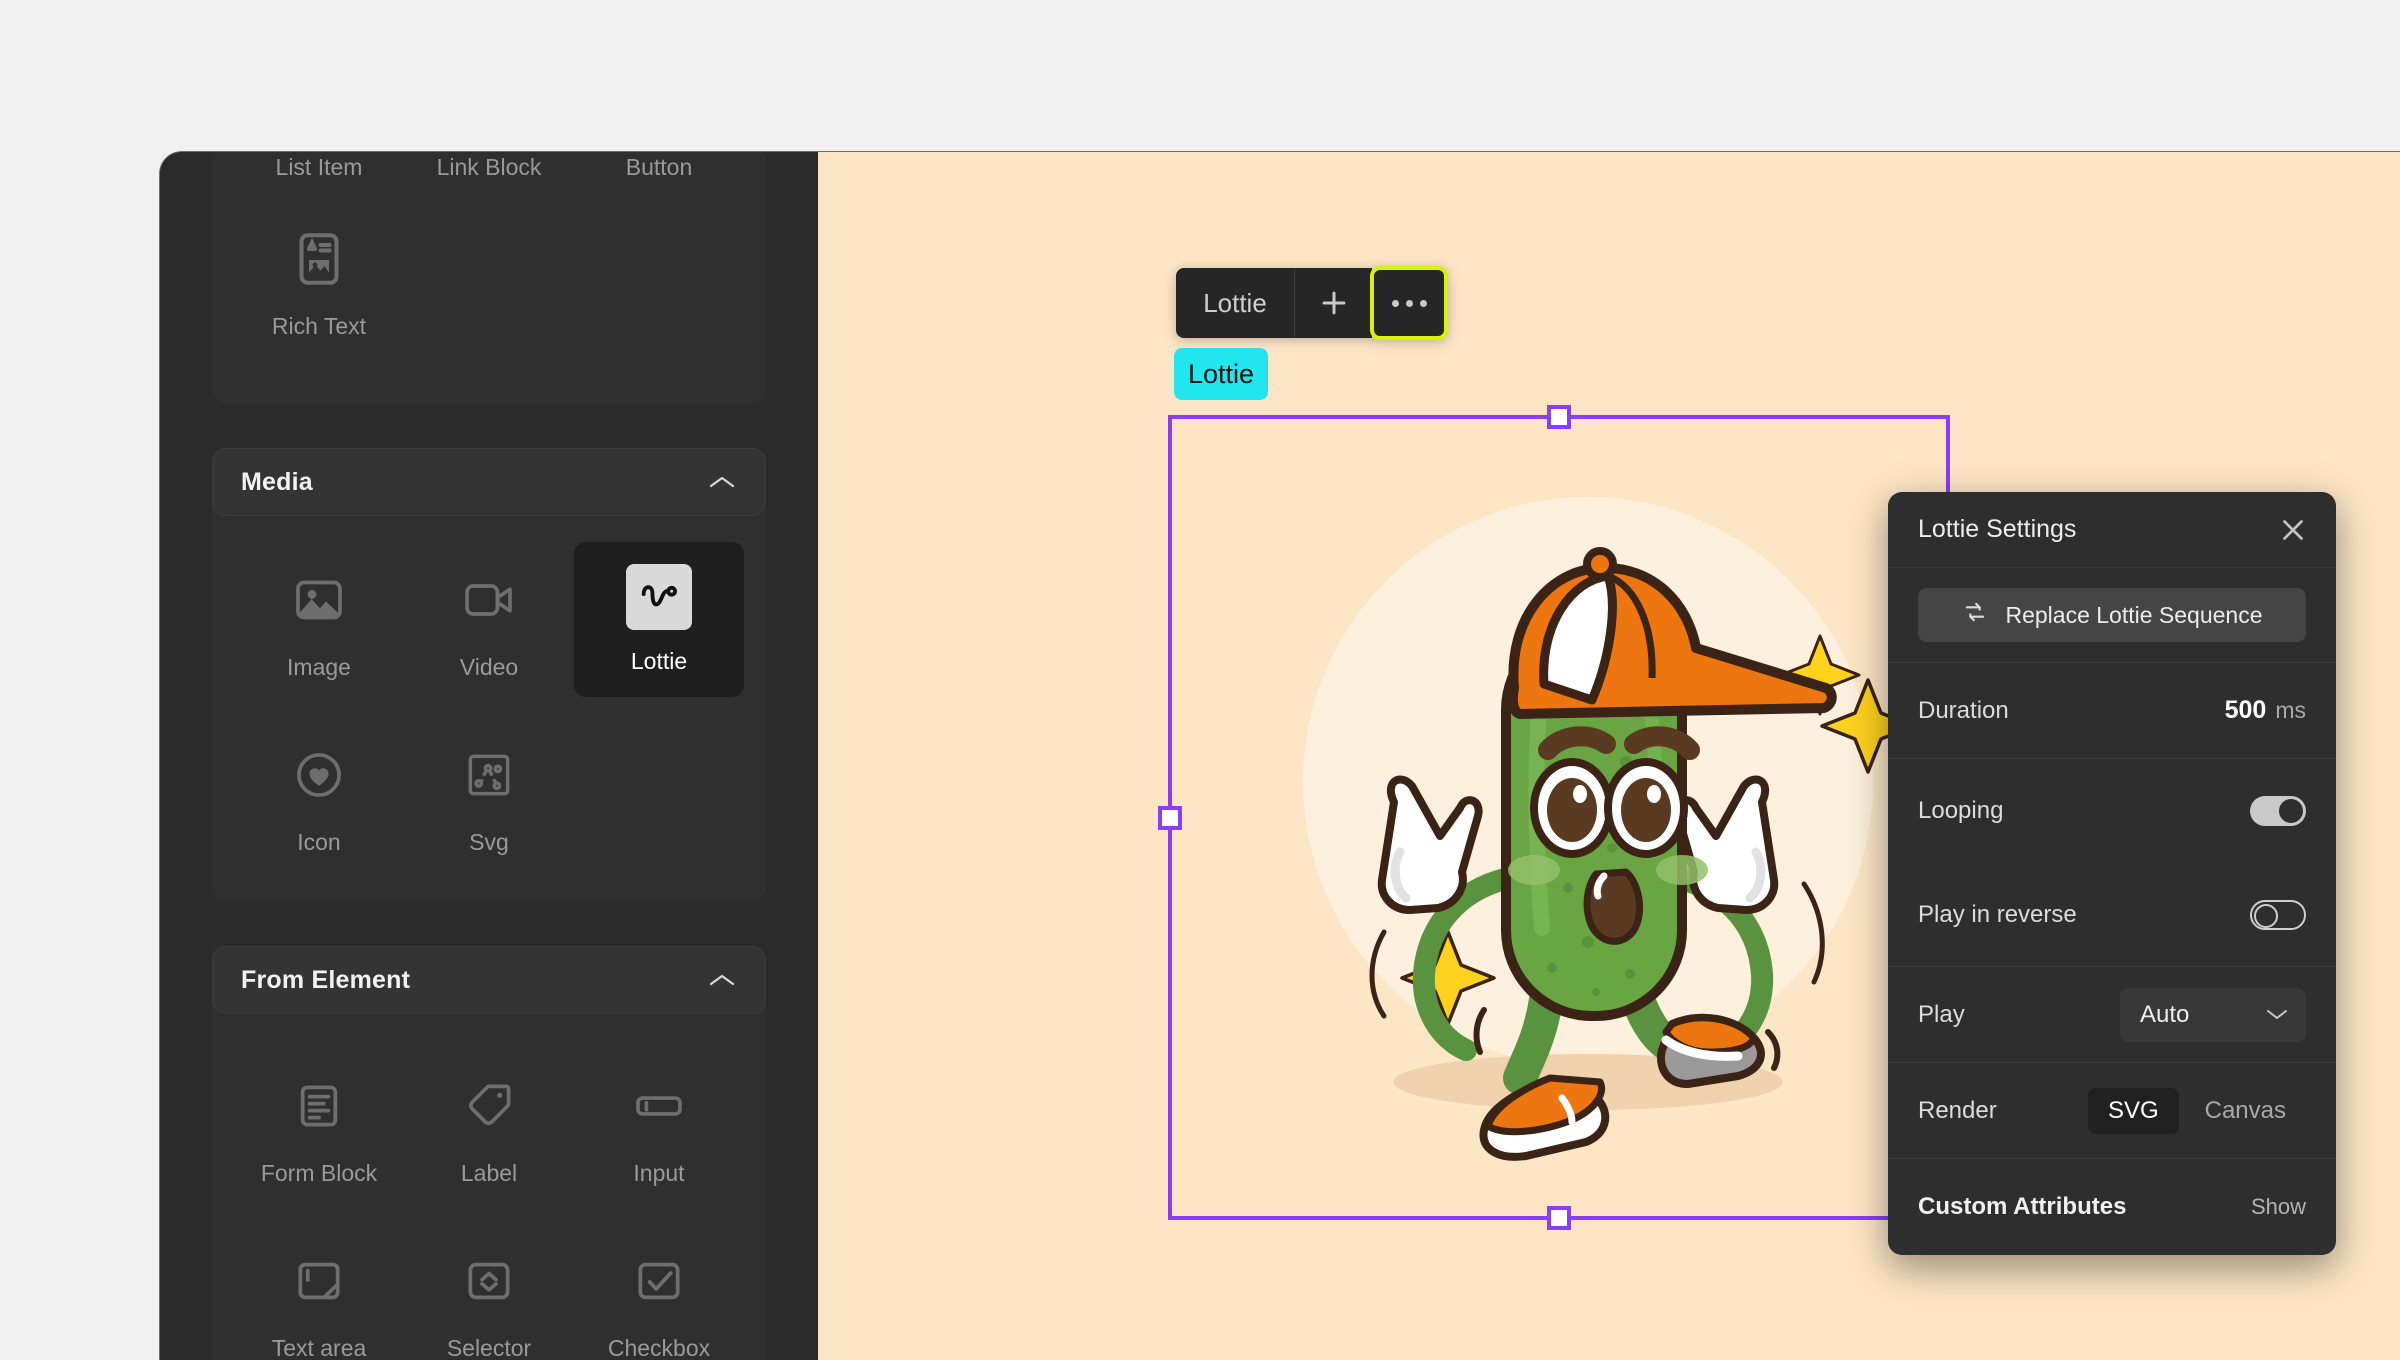 This screenshot has height=1360, width=2400. Describe the element at coordinates (489, 842) in the screenshot. I see `tile-label: Svg` at that location.